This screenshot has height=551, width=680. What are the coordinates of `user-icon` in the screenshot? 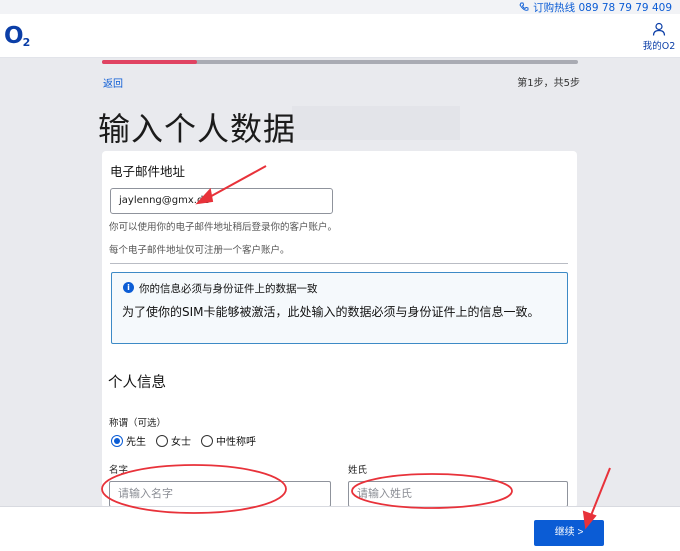 It's located at (659, 29).